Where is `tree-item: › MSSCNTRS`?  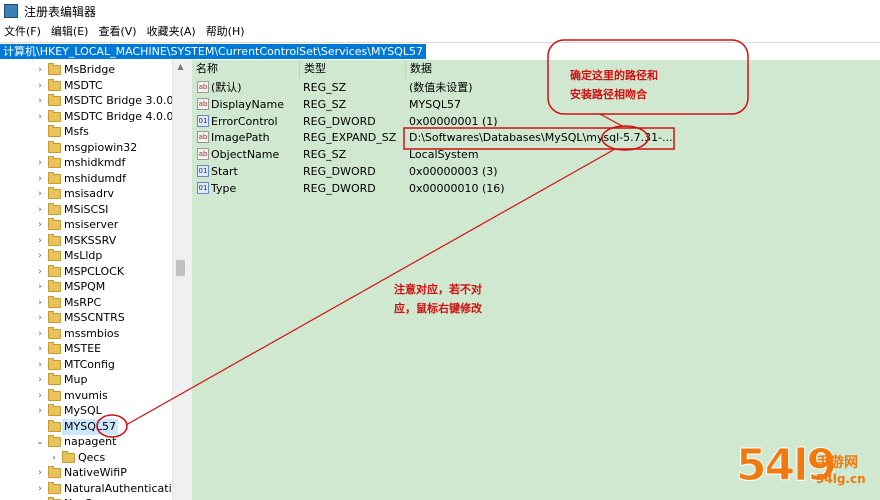
tree-item: › MSSCNTRS is located at coordinates (86, 318).